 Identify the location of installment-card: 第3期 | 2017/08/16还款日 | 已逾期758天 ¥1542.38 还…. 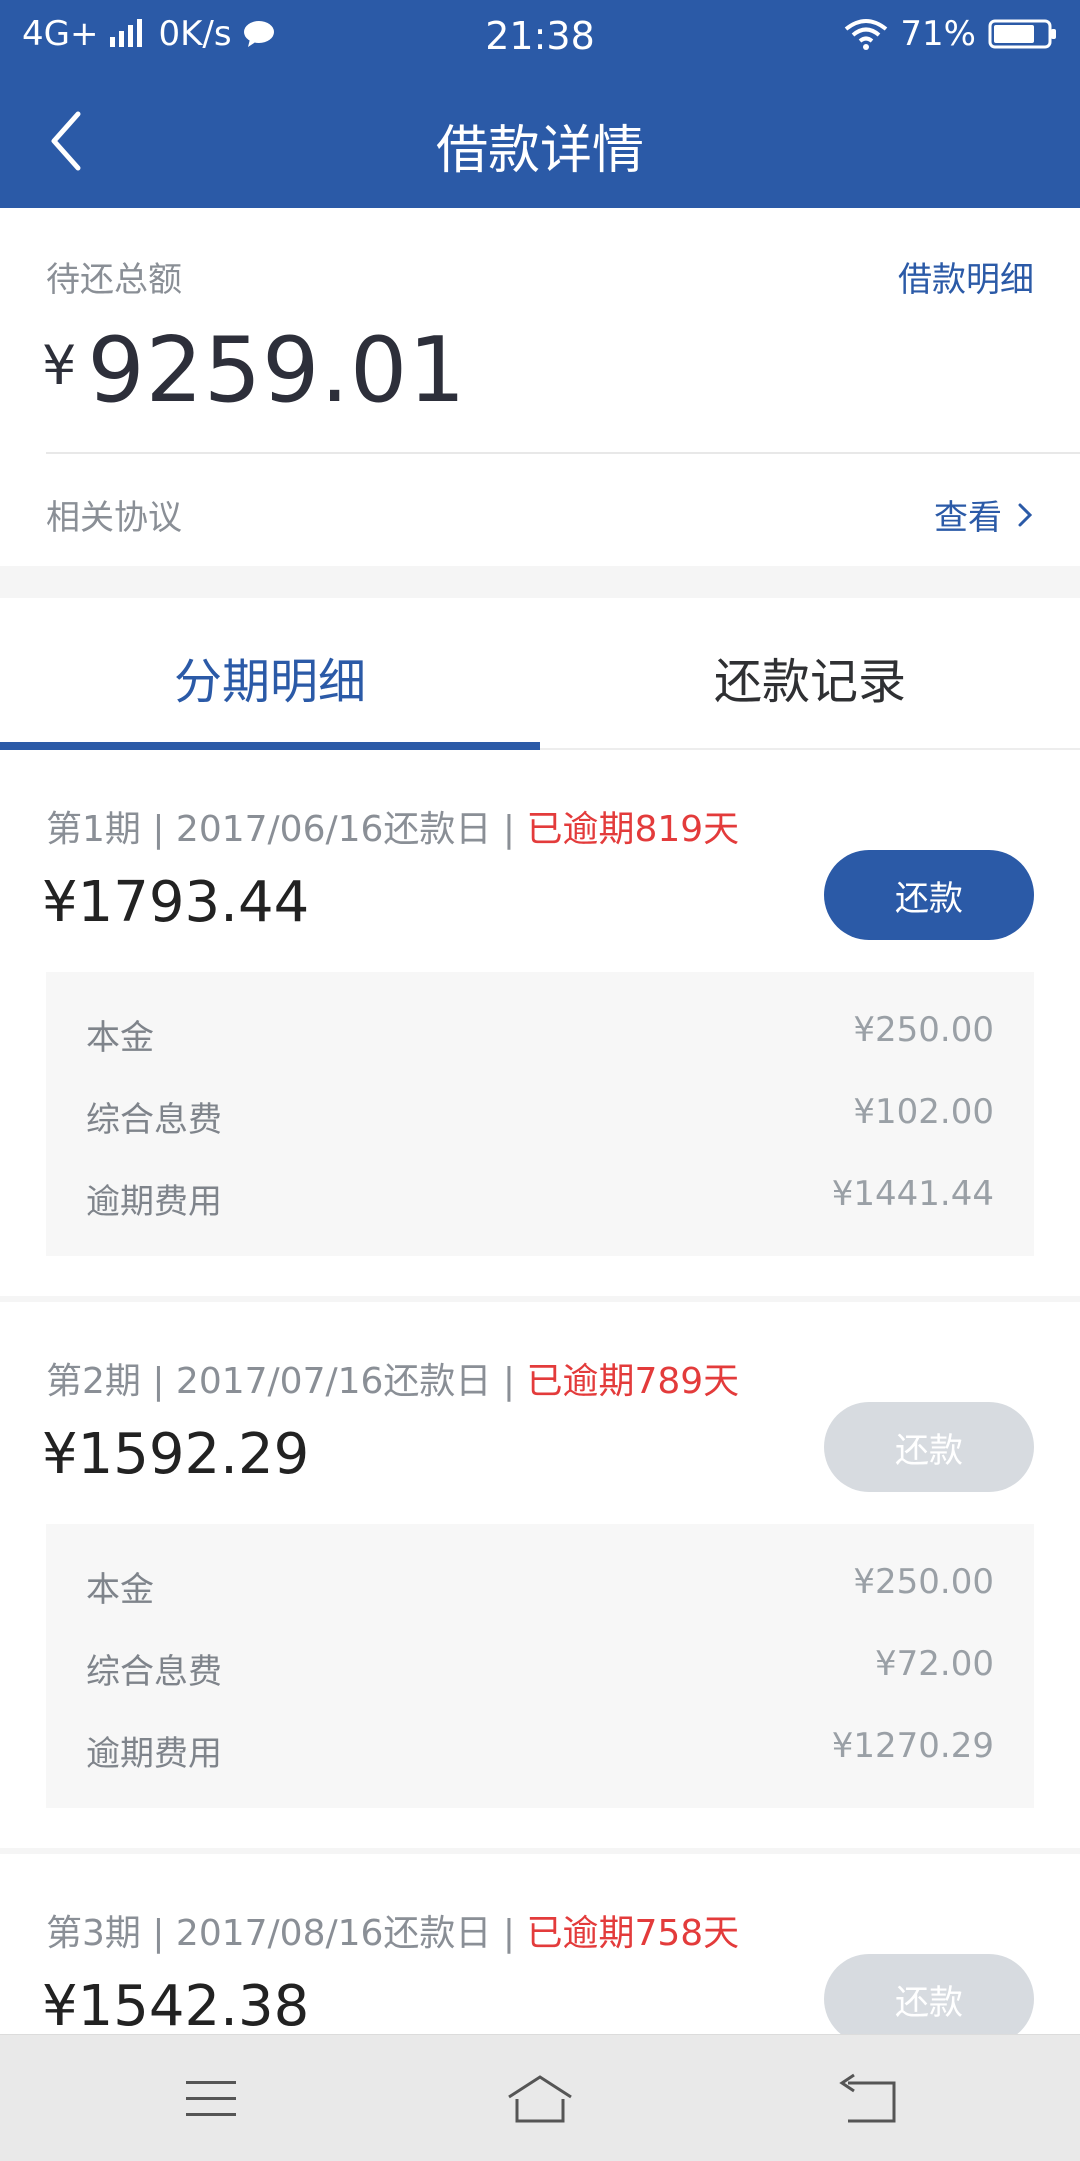
(540, 1944).